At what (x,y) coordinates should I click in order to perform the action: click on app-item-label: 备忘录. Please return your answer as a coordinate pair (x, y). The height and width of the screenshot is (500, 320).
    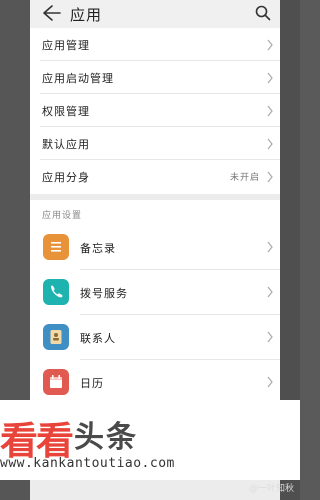
    Looking at the image, I should click on (98, 248).